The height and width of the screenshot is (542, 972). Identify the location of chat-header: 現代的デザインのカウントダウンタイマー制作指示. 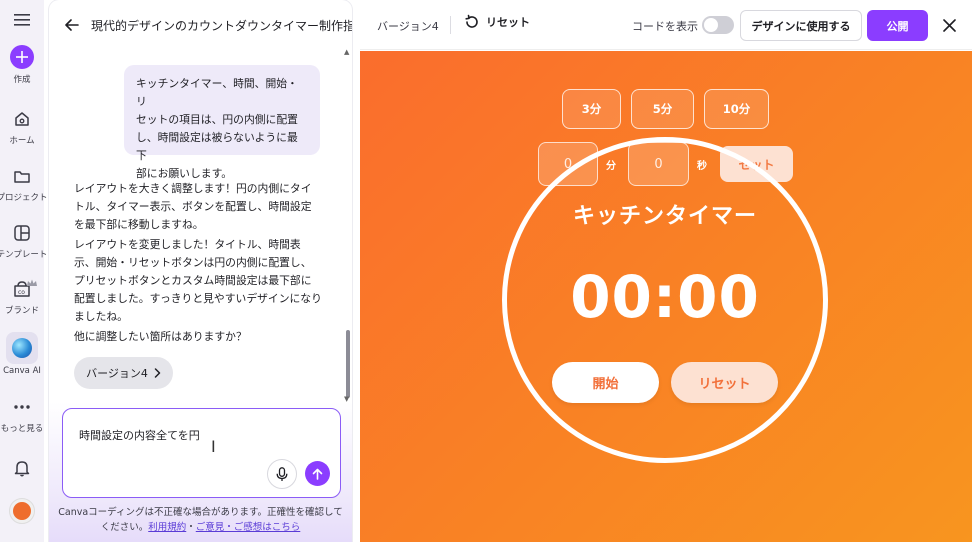
(200, 25).